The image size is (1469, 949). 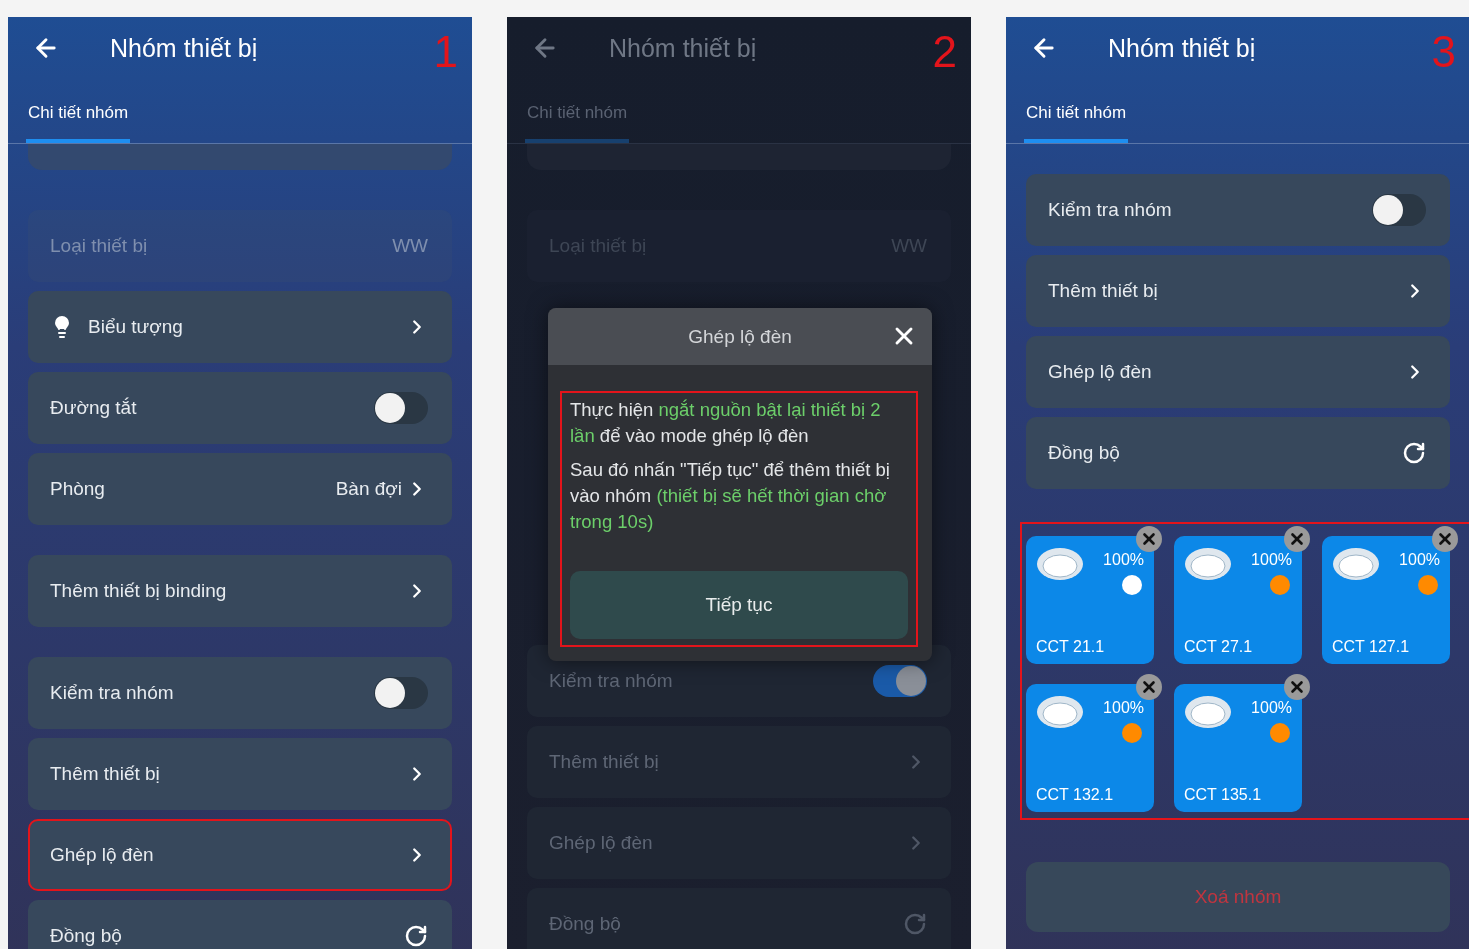 What do you see at coordinates (1386, 600) in the screenshot?
I see `device-tile: 100% CCT 127.1` at bounding box center [1386, 600].